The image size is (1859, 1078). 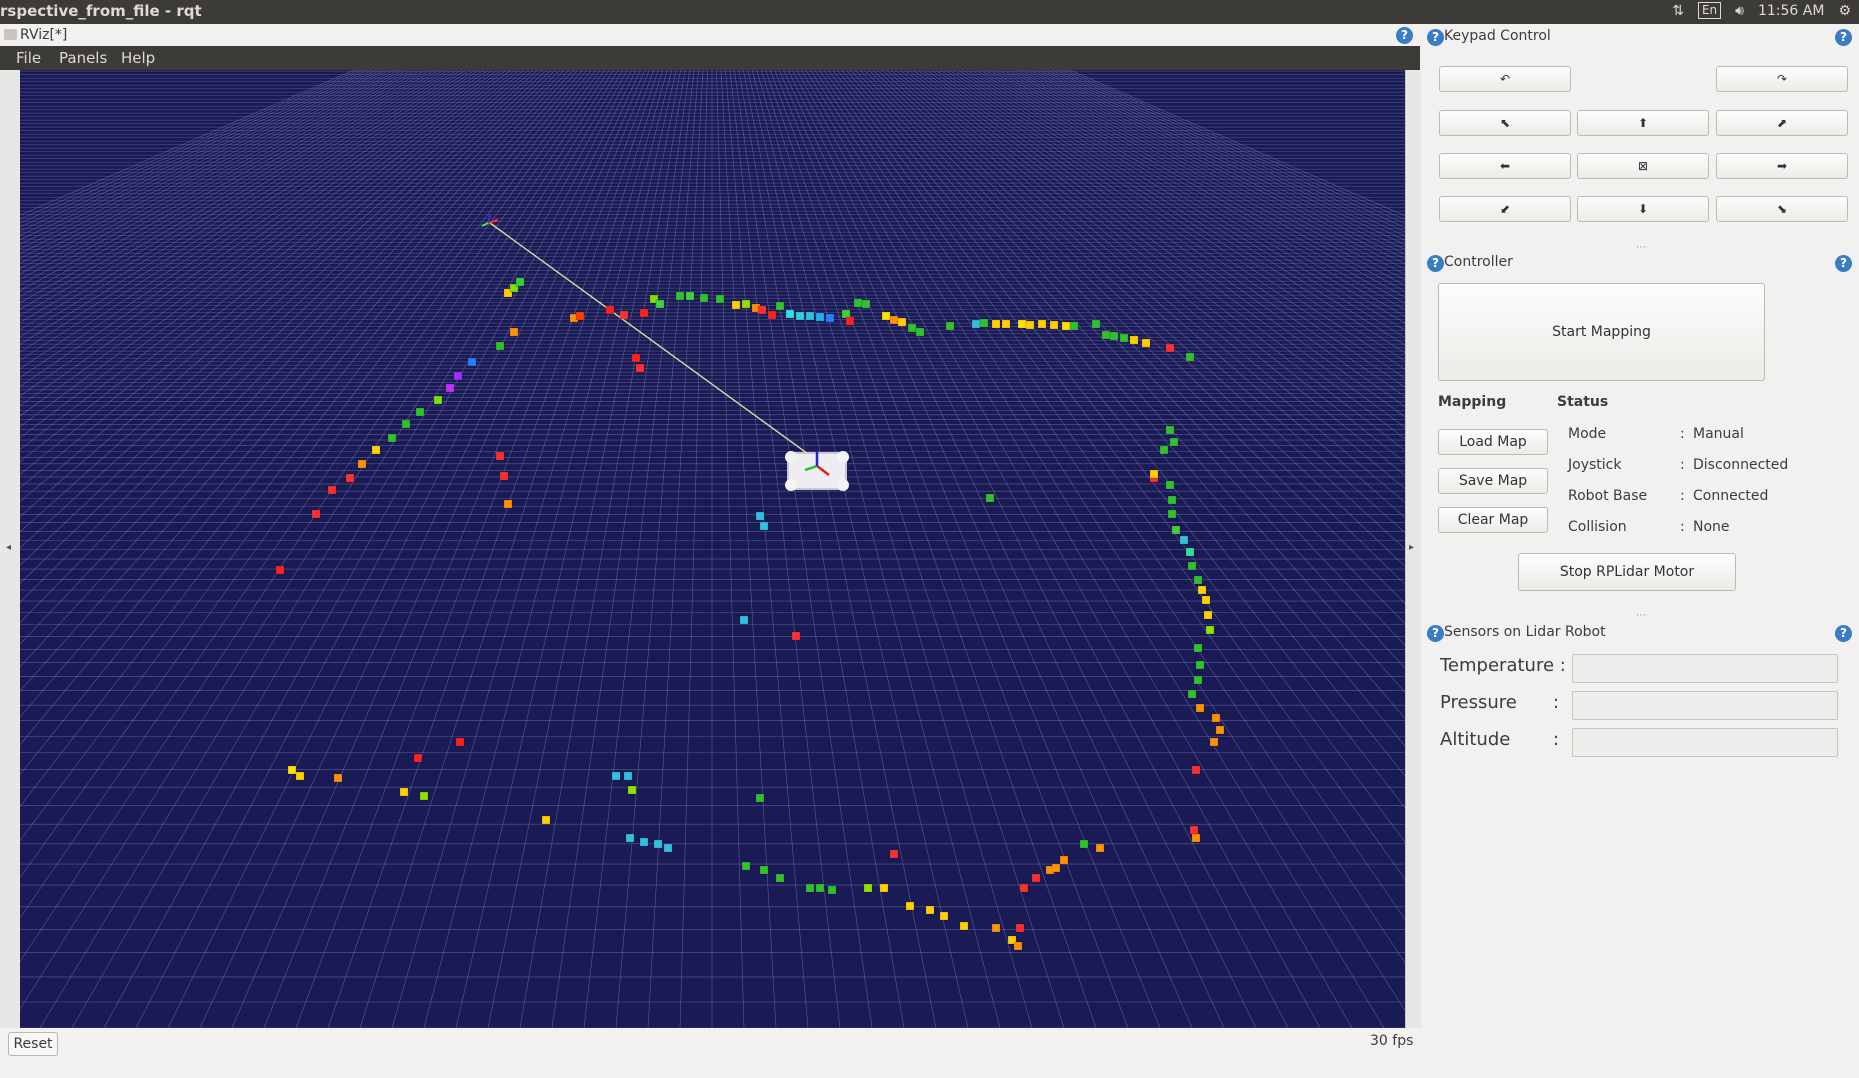 I want to click on keypad-panel-help-icon: ?, so click(x=1843, y=37).